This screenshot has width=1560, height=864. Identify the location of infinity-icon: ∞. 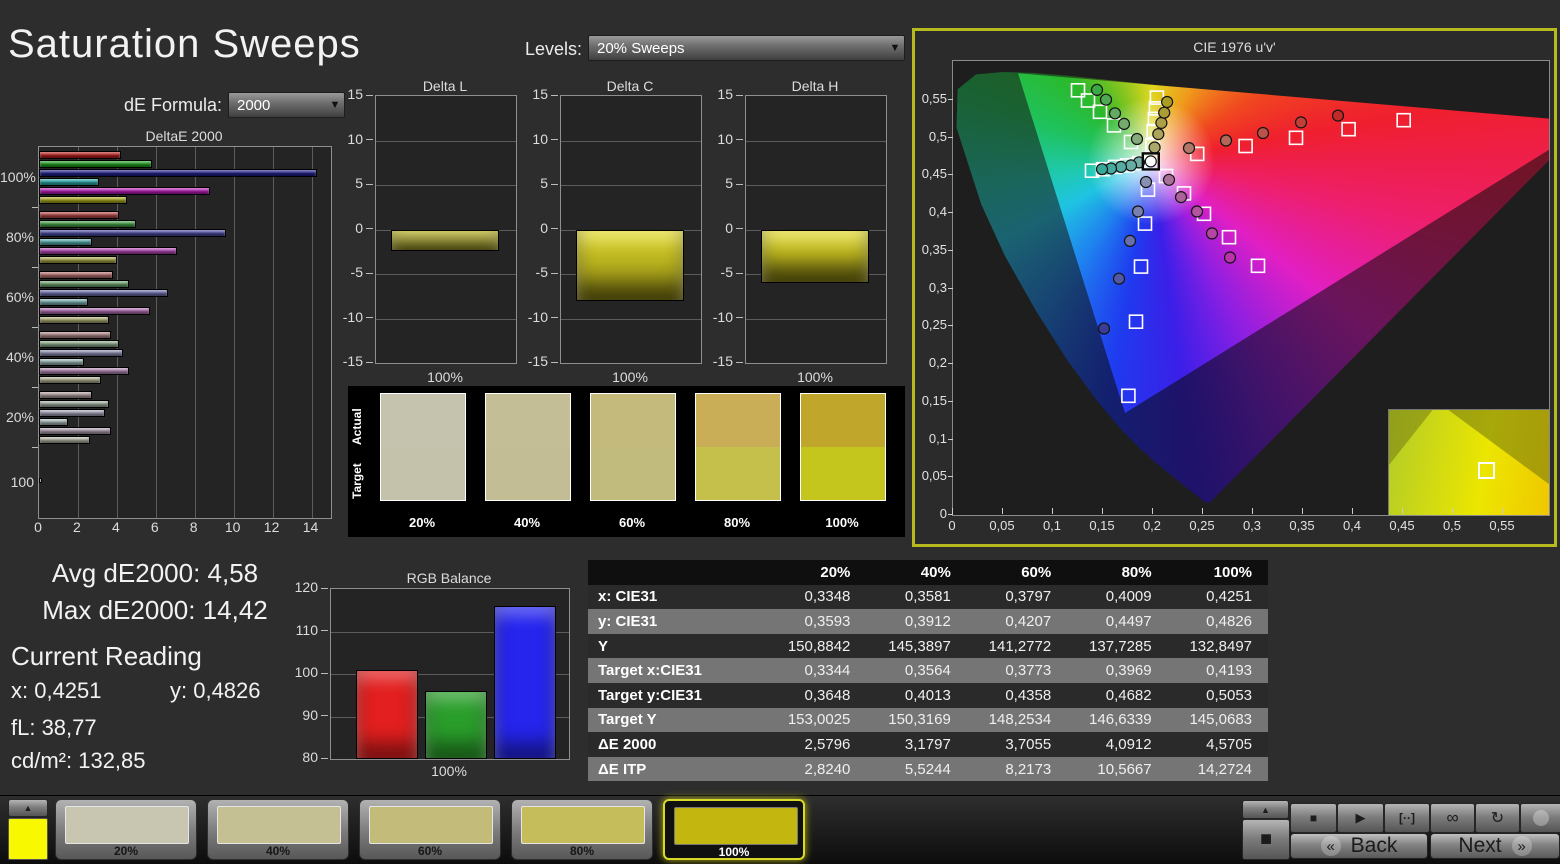
(1452, 817).